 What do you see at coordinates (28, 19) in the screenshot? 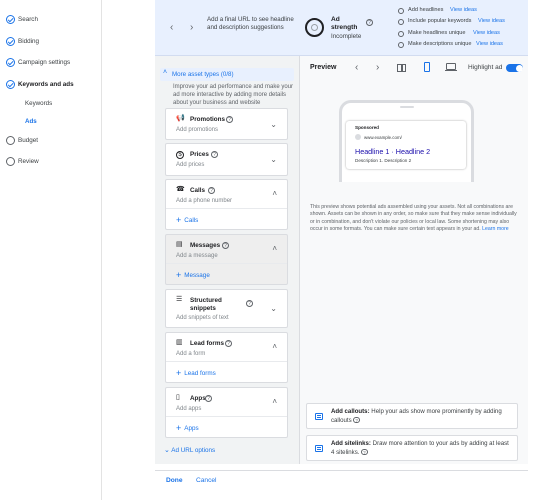
I see `nav-item-label: Search` at bounding box center [28, 19].